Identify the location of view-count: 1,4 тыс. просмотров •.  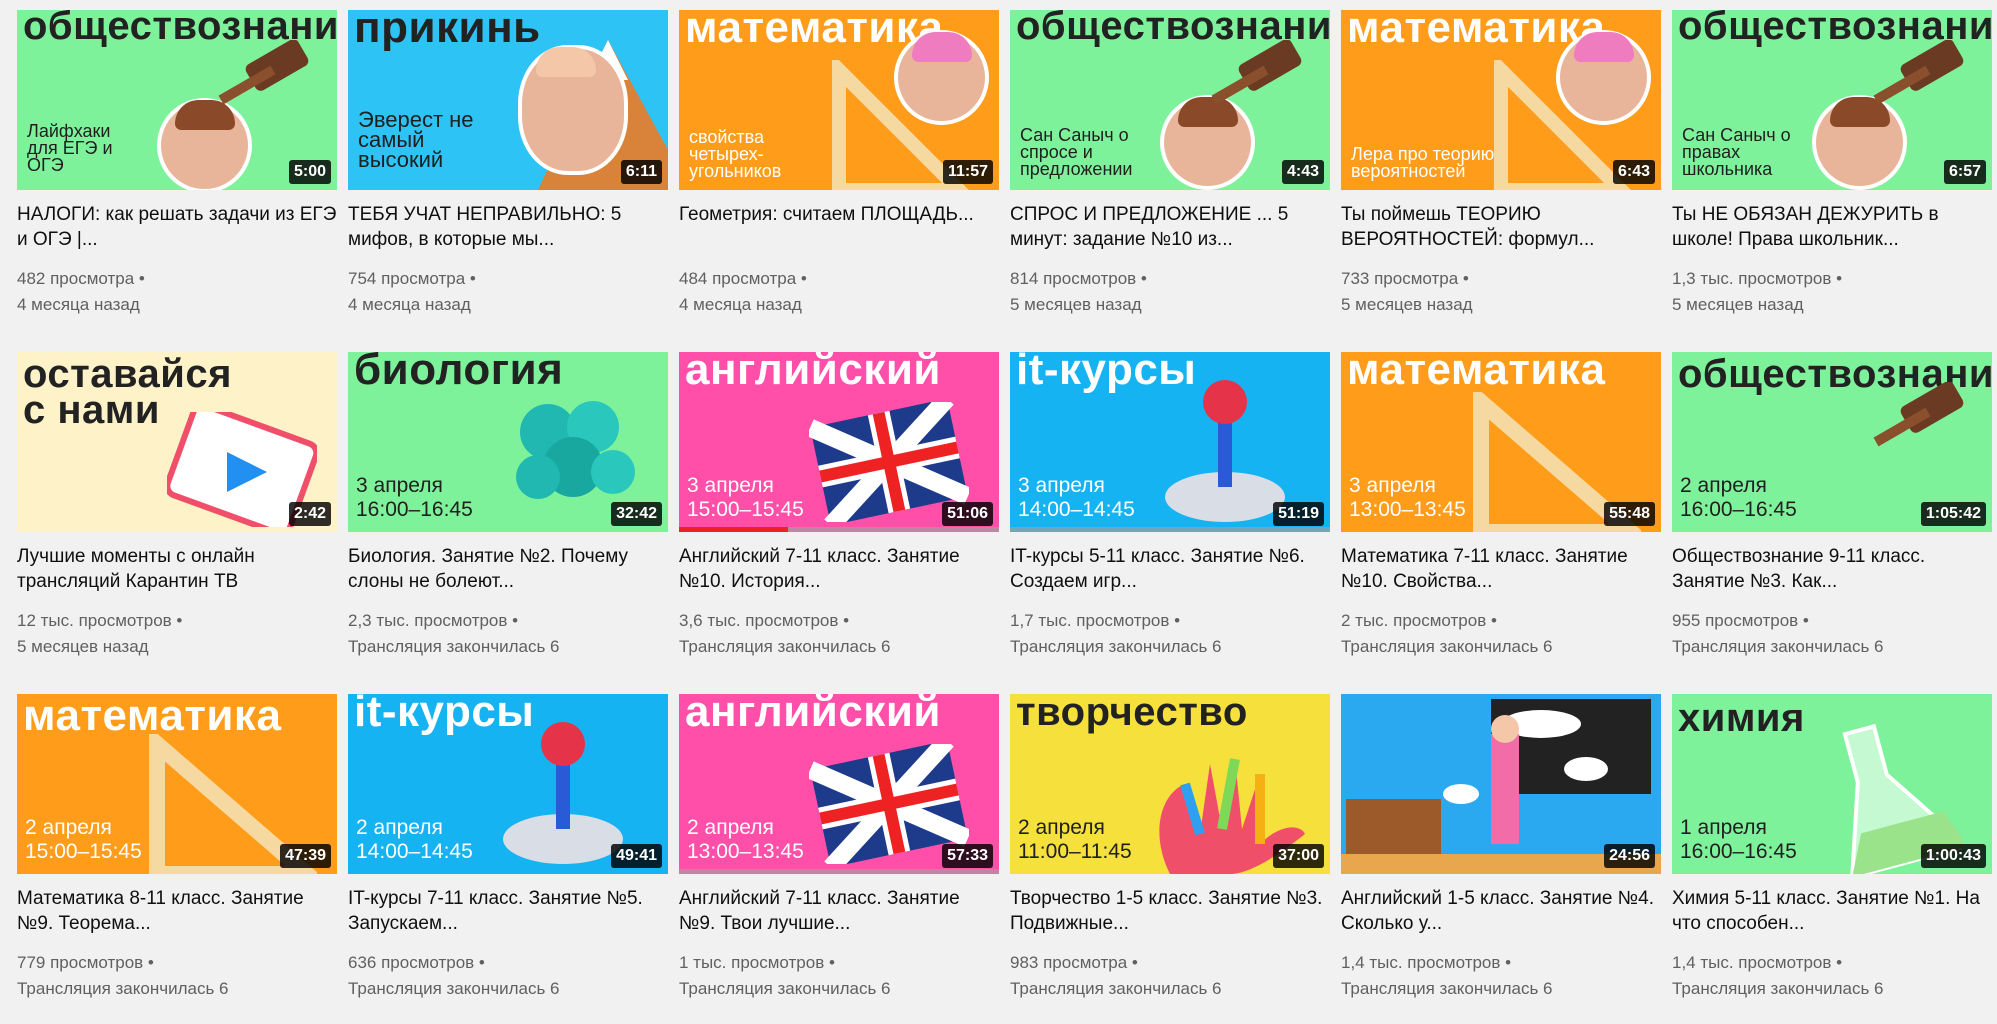
(1757, 962).